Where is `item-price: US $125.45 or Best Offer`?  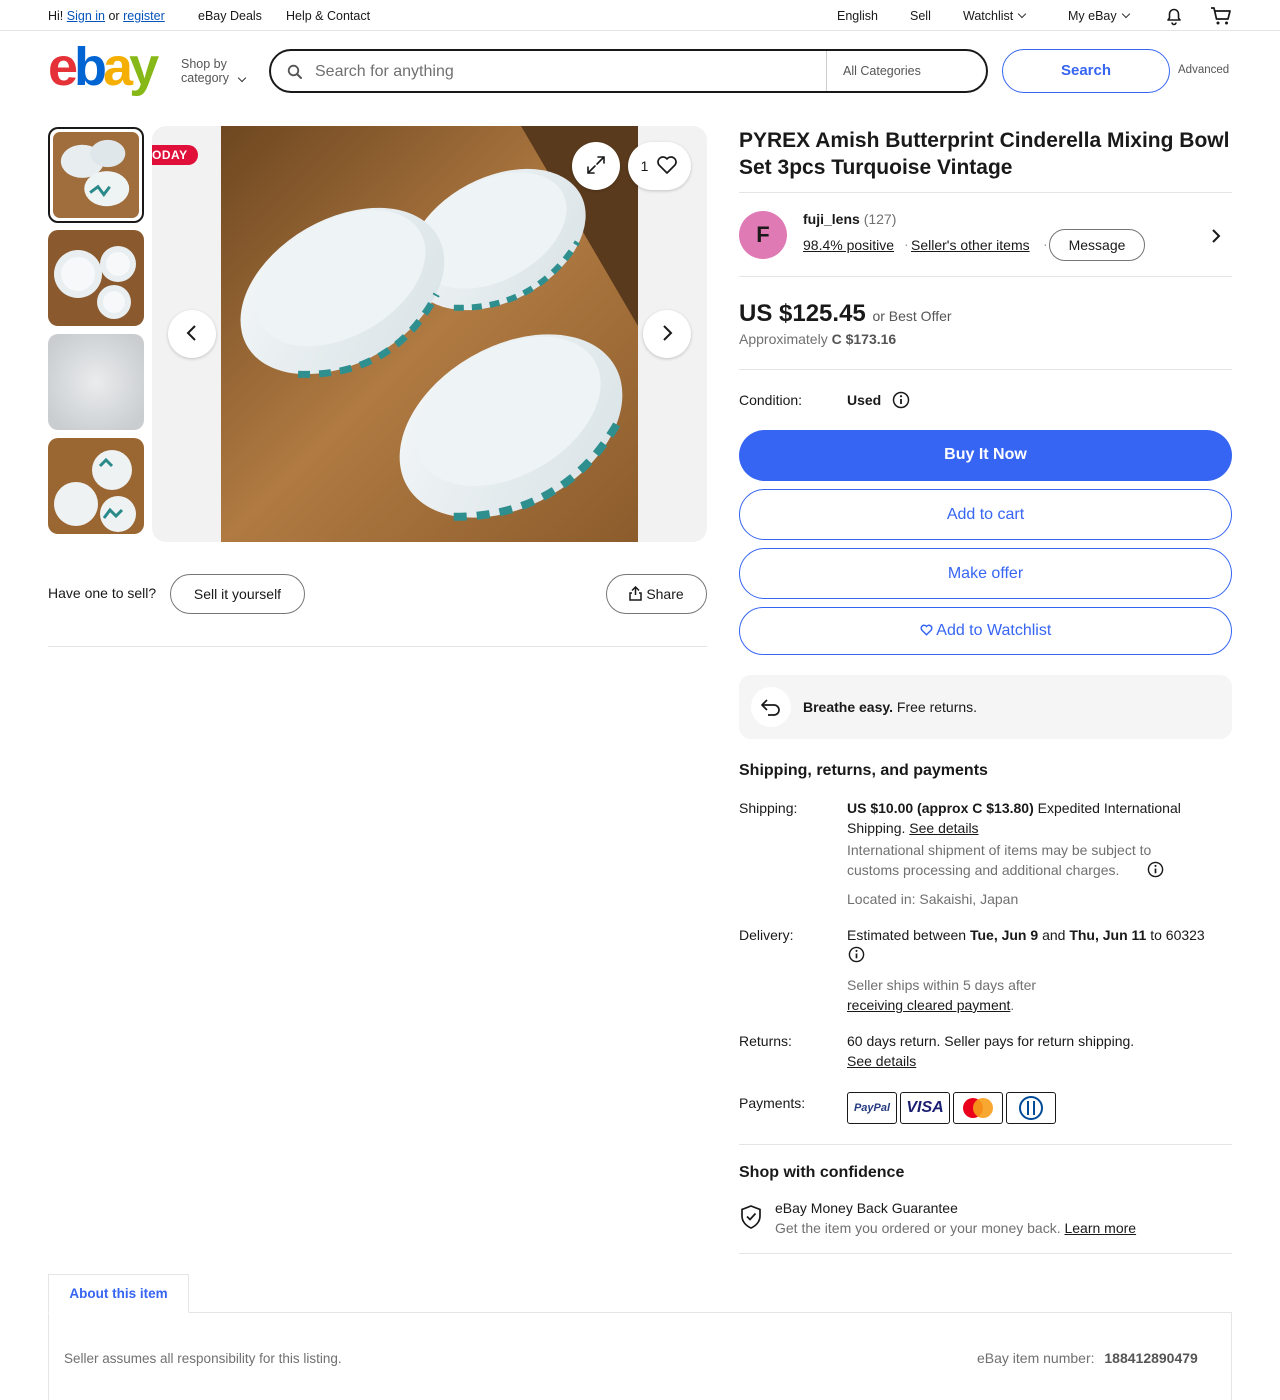
item-price: US $125.45 or Best Offer is located at coordinates (845, 314).